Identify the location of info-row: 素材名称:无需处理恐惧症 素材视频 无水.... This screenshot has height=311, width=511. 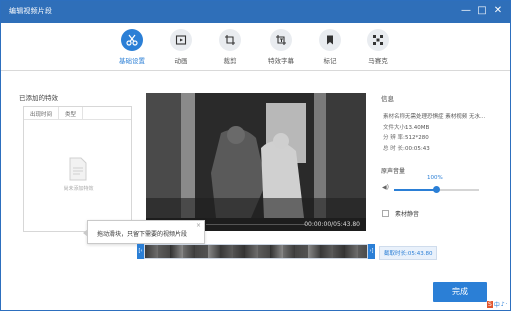
(434, 117).